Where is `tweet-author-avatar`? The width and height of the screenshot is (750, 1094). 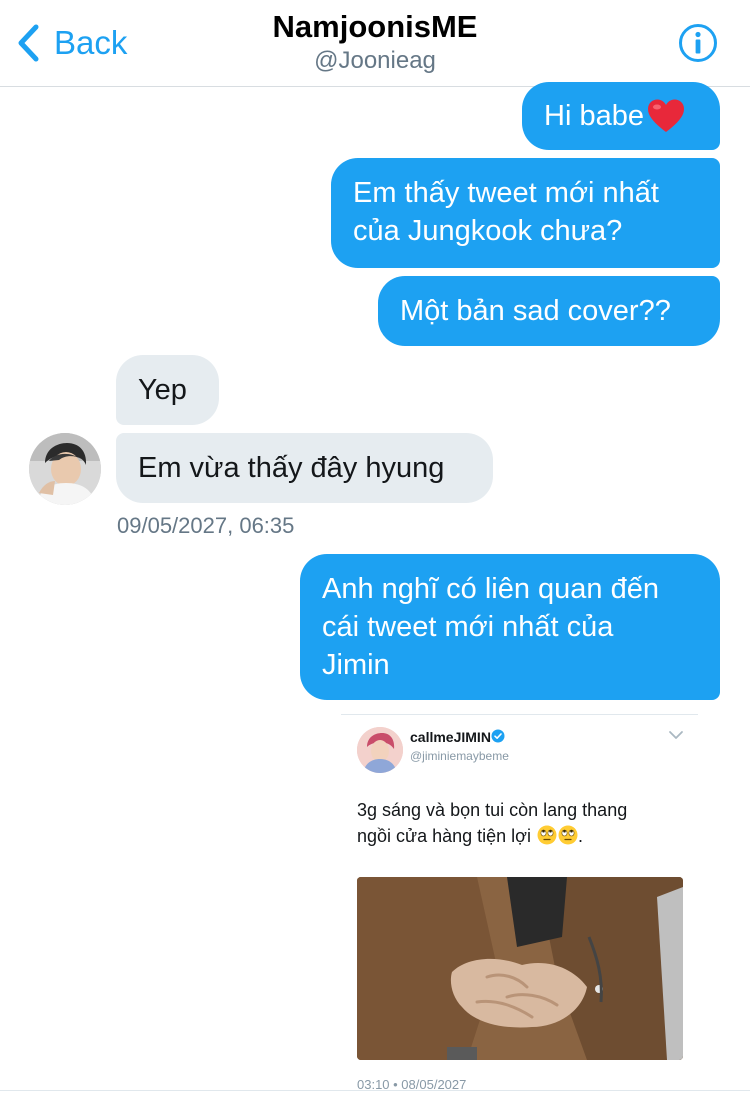 tweet-author-avatar is located at coordinates (380, 750).